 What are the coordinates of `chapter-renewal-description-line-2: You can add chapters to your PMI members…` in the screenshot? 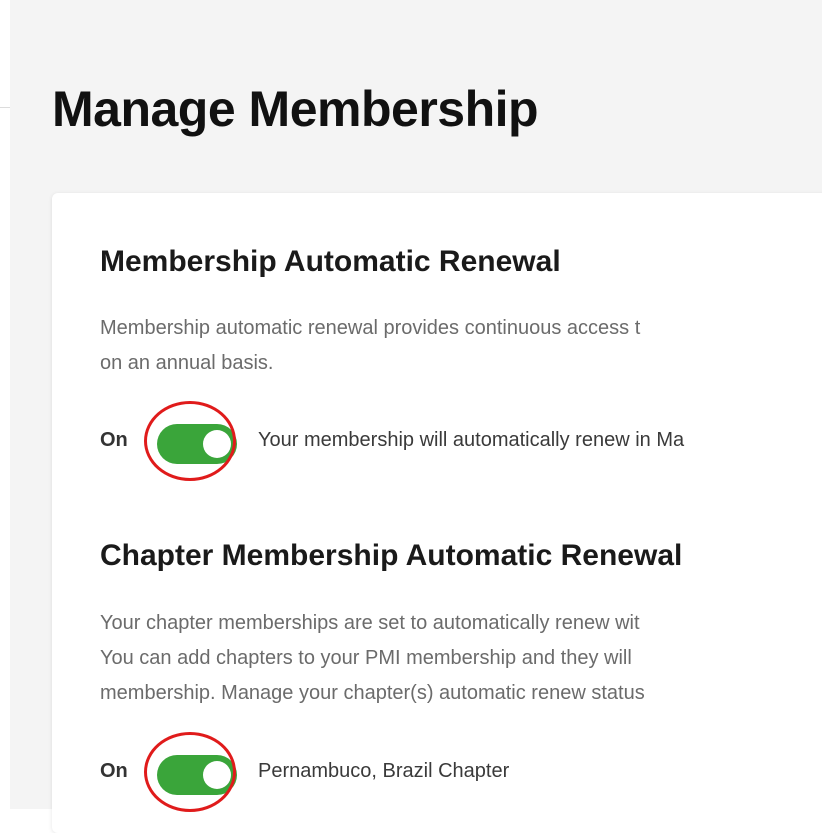 It's located at (366, 658).